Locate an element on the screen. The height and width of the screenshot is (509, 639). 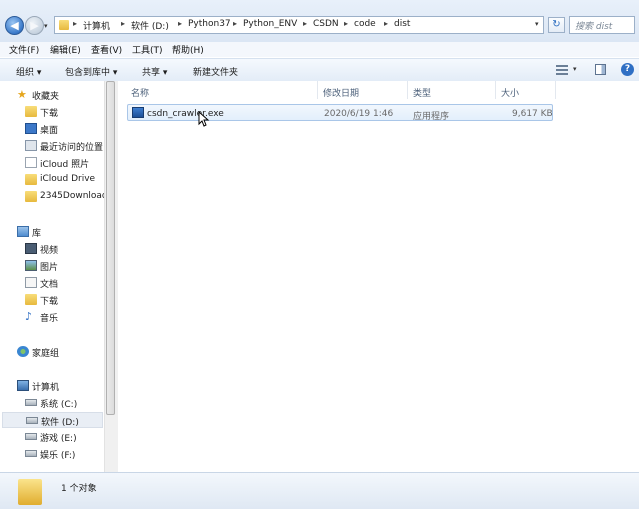
preview-pane-icon is located at coordinates (600, 69).